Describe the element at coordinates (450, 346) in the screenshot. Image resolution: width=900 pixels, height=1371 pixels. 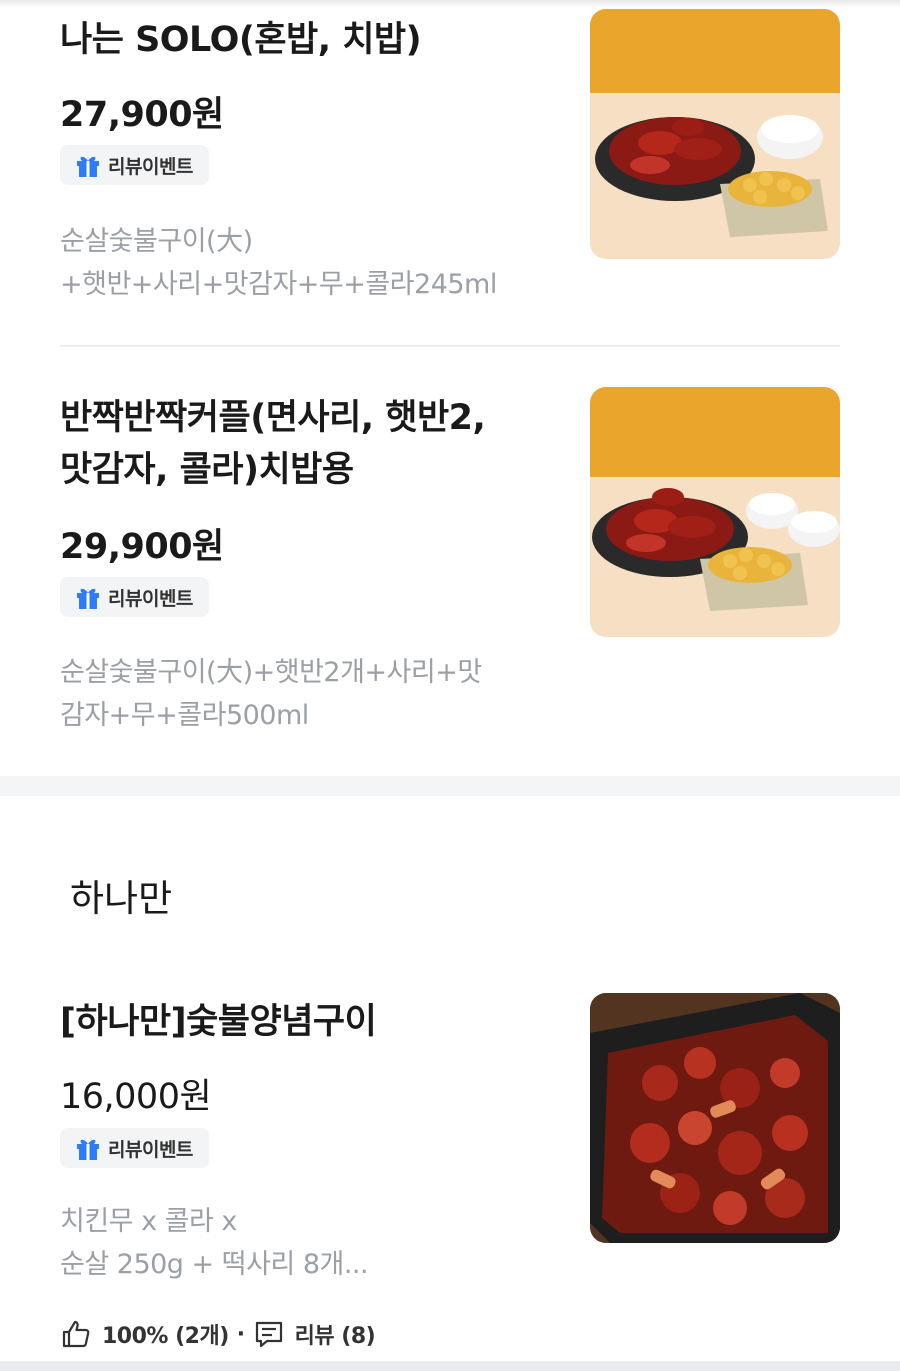
I see `divider` at that location.